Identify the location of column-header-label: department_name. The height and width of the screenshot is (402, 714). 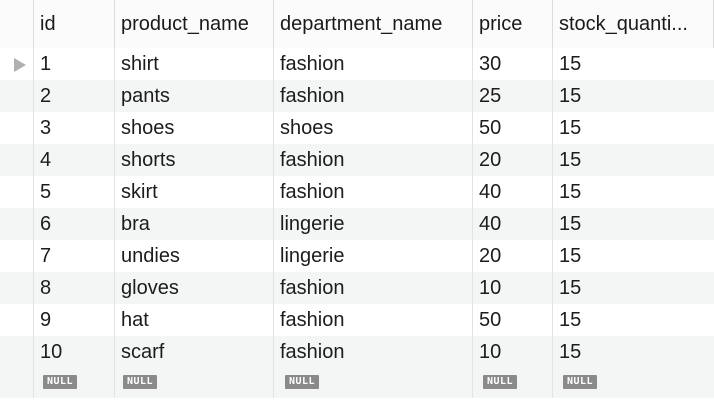
(361, 24).